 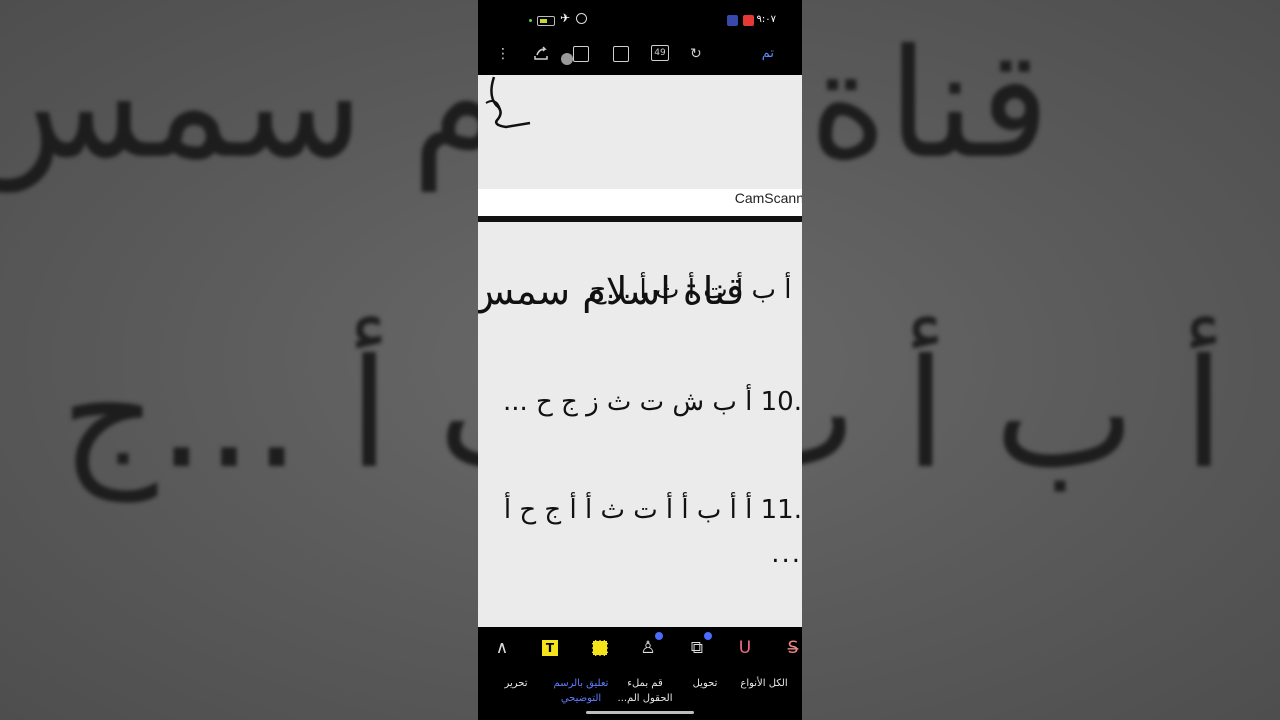 I want to click on camscanner-watermark: CamScann, so click(x=768, y=198).